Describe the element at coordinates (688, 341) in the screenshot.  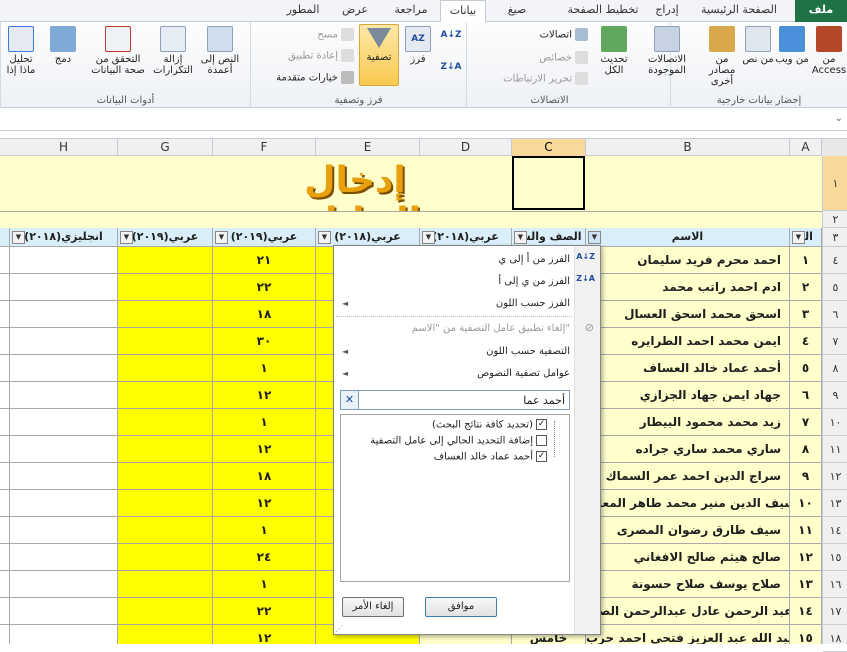
I see `cell-name: ايمن محمد احمد الطرايره` at that location.